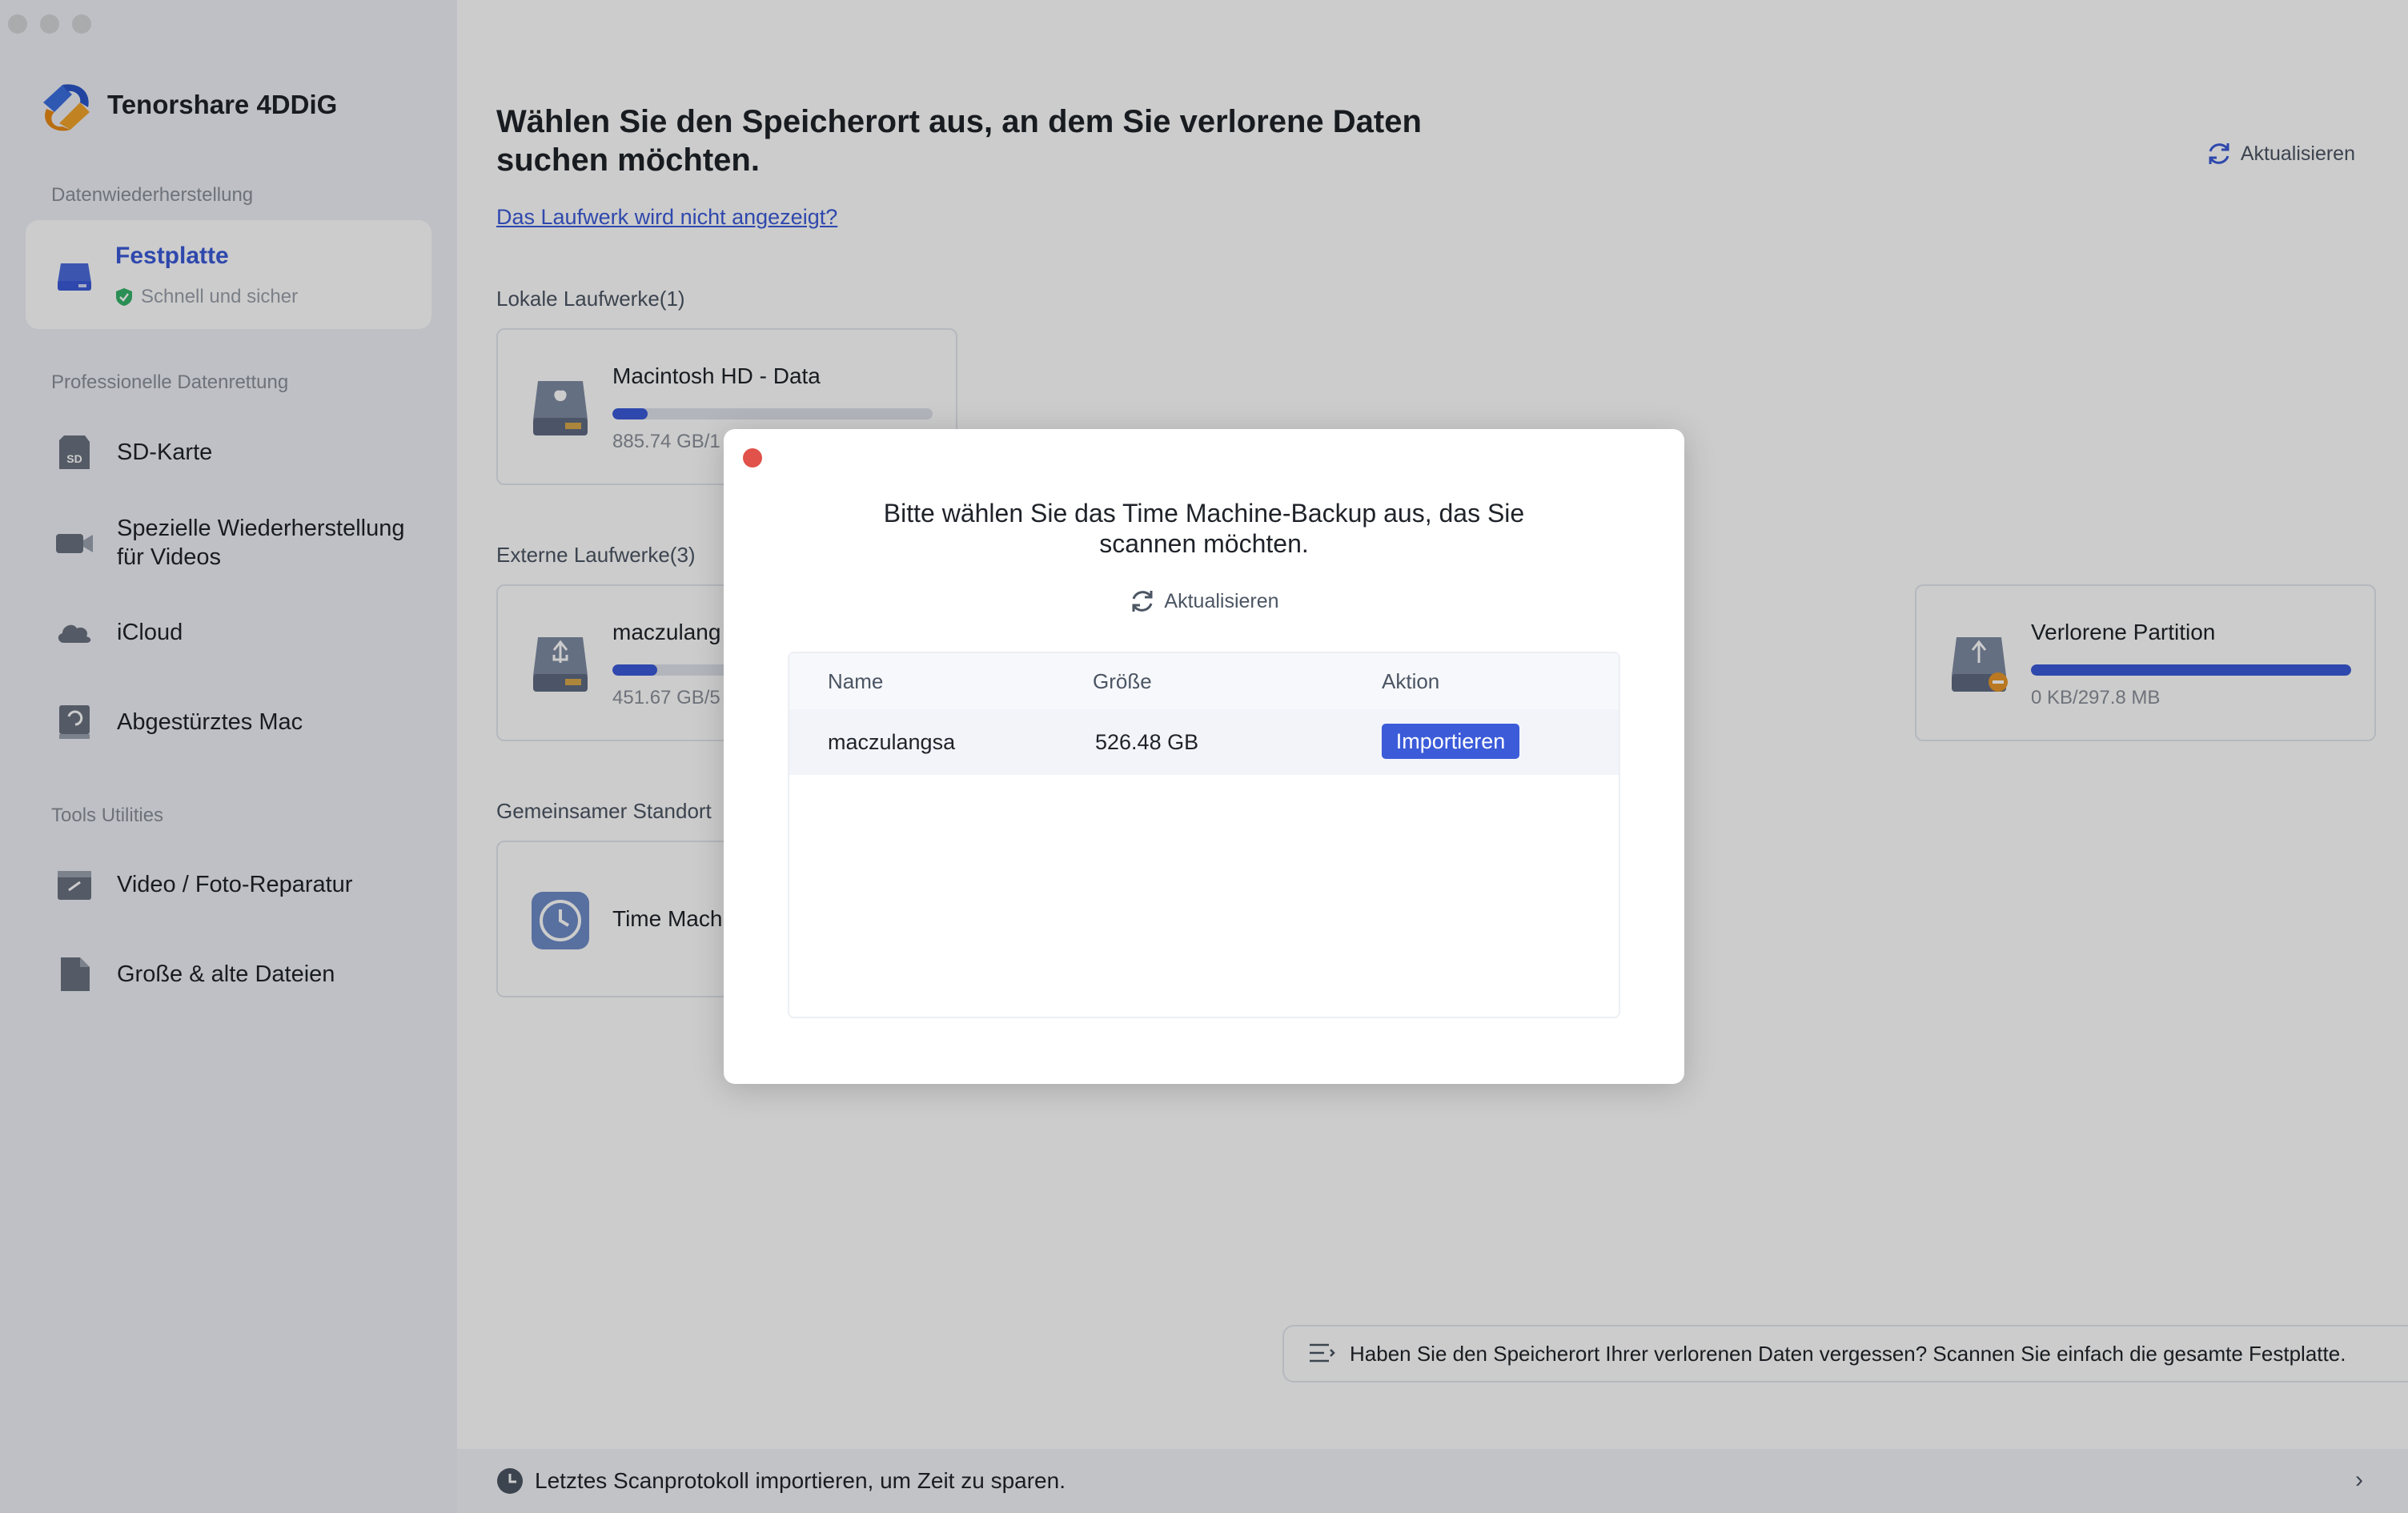 This screenshot has height=1513, width=2408. Describe the element at coordinates (1411, 681) in the screenshot. I see `column-header-action: Aktion` at that location.